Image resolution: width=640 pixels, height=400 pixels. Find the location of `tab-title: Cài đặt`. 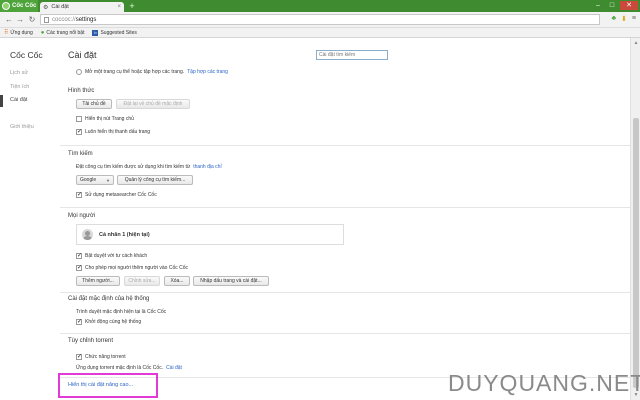

tab-title: Cài đặt is located at coordinates (60, 7).